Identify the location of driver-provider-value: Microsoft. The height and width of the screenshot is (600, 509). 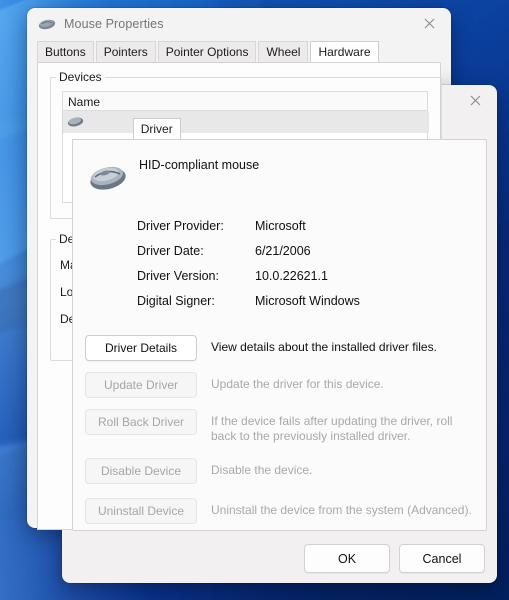
(280, 226).